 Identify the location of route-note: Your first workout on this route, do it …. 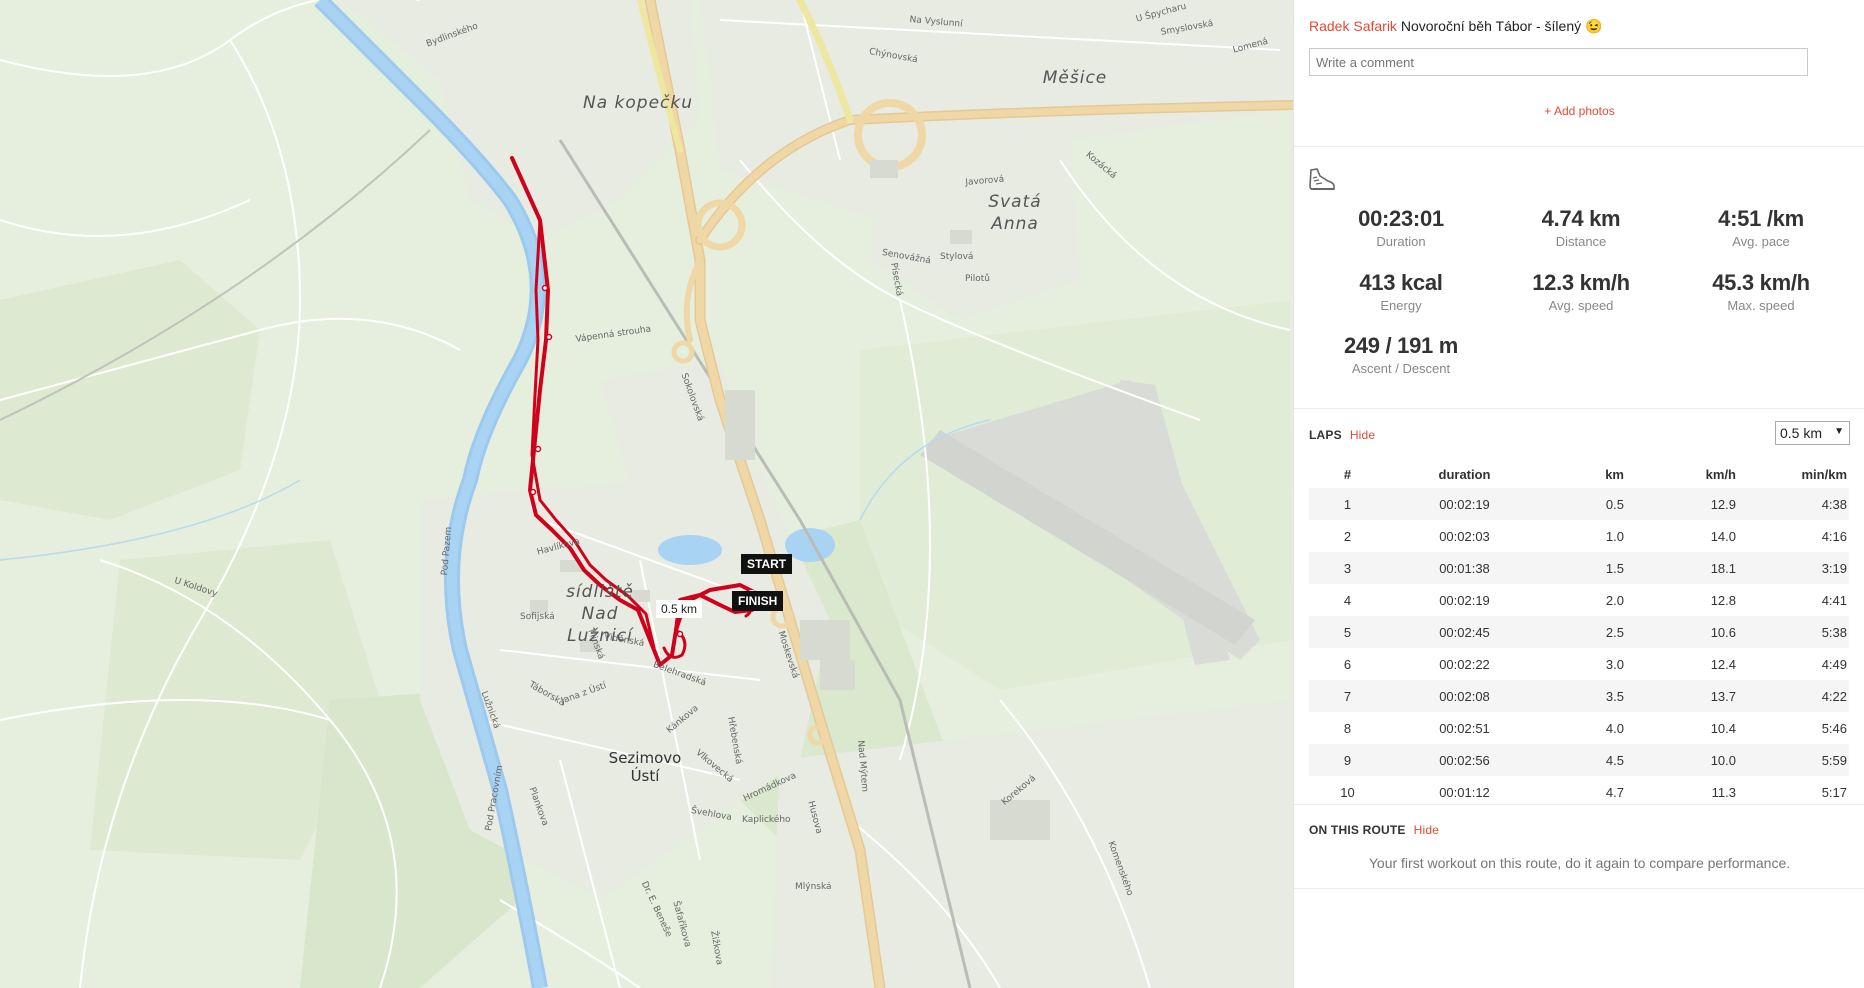
(1579, 863).